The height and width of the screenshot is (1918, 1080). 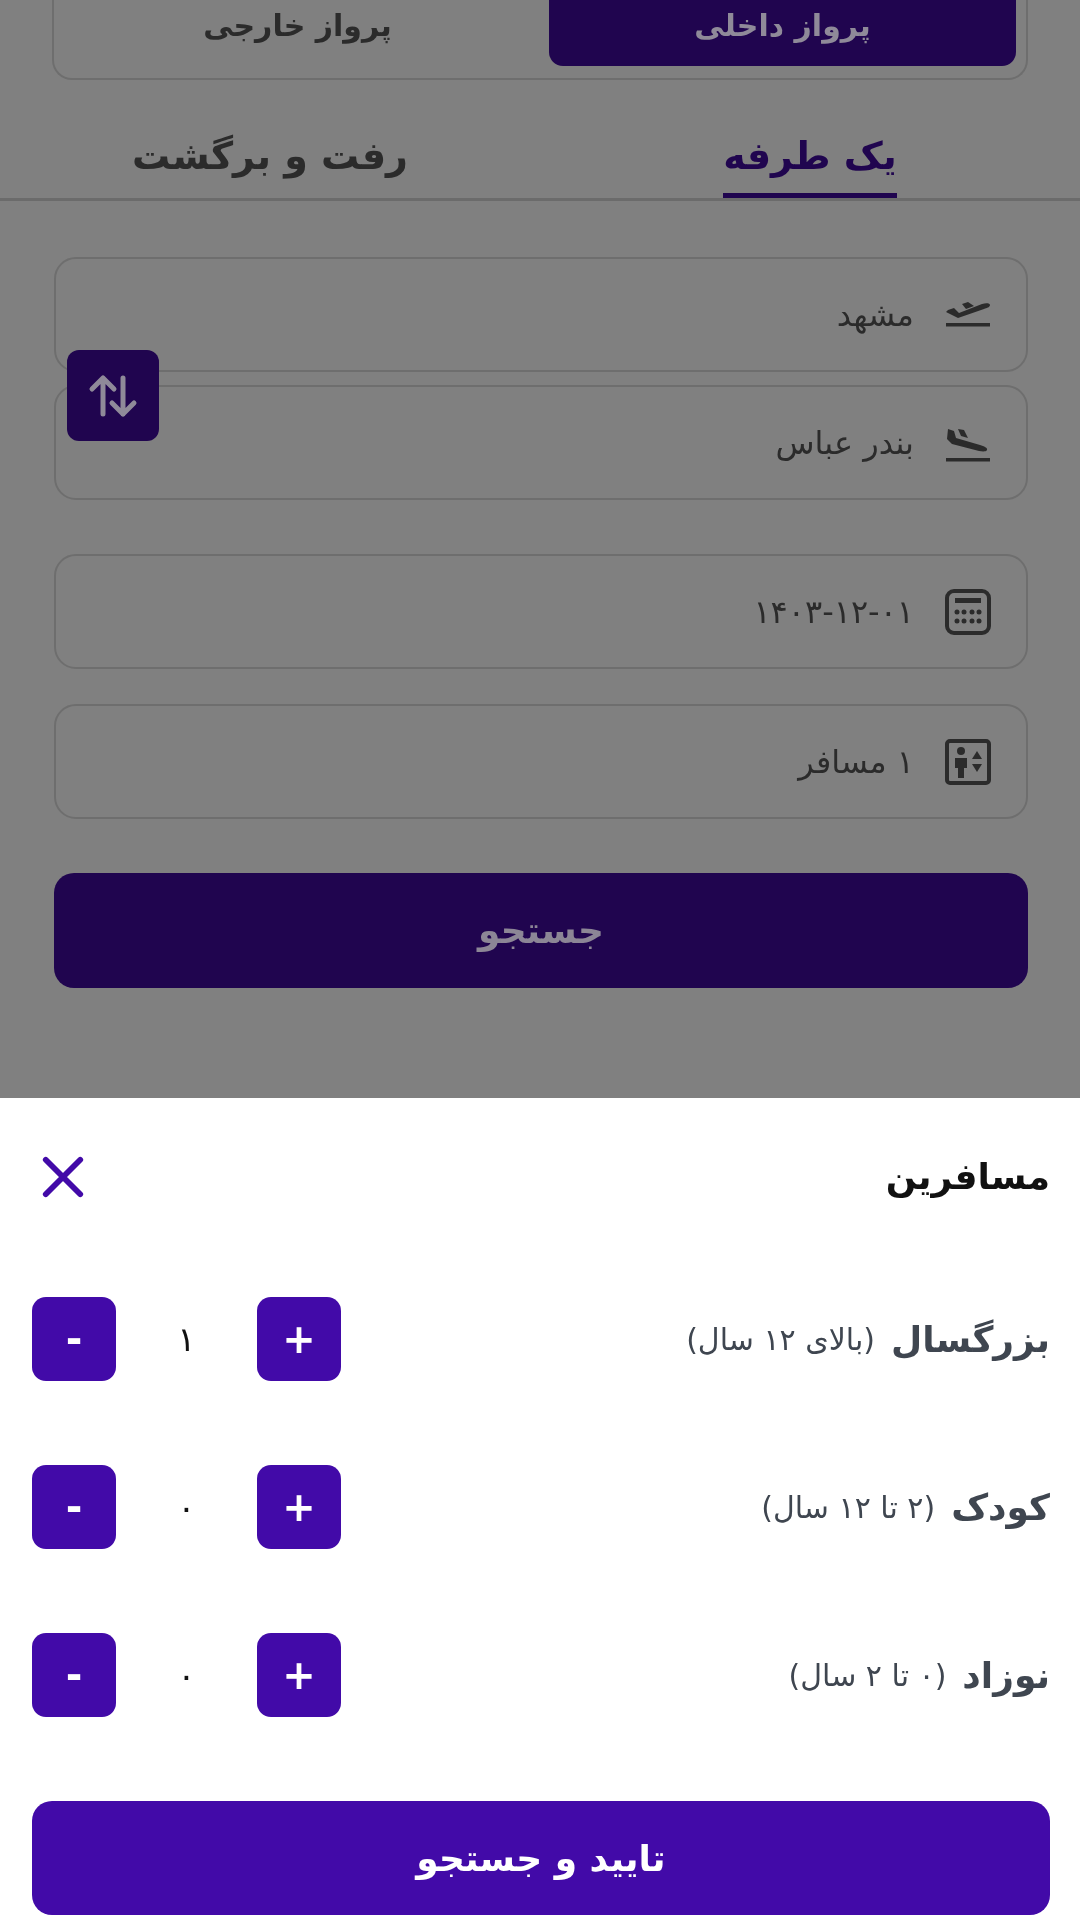 What do you see at coordinates (541, 314) in the screenshot?
I see `origin-field: مشهد` at bounding box center [541, 314].